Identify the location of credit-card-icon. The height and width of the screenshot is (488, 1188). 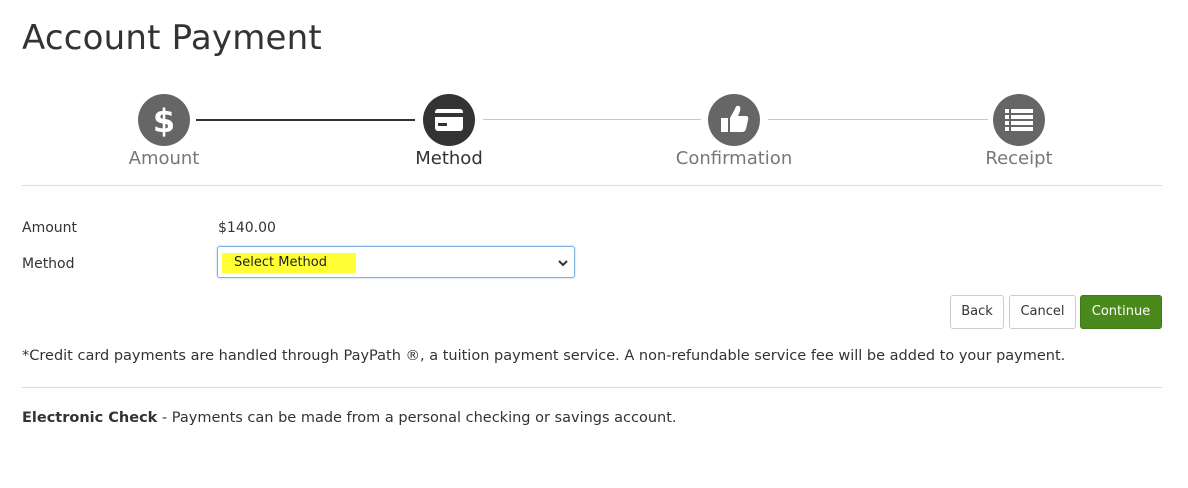
(449, 120).